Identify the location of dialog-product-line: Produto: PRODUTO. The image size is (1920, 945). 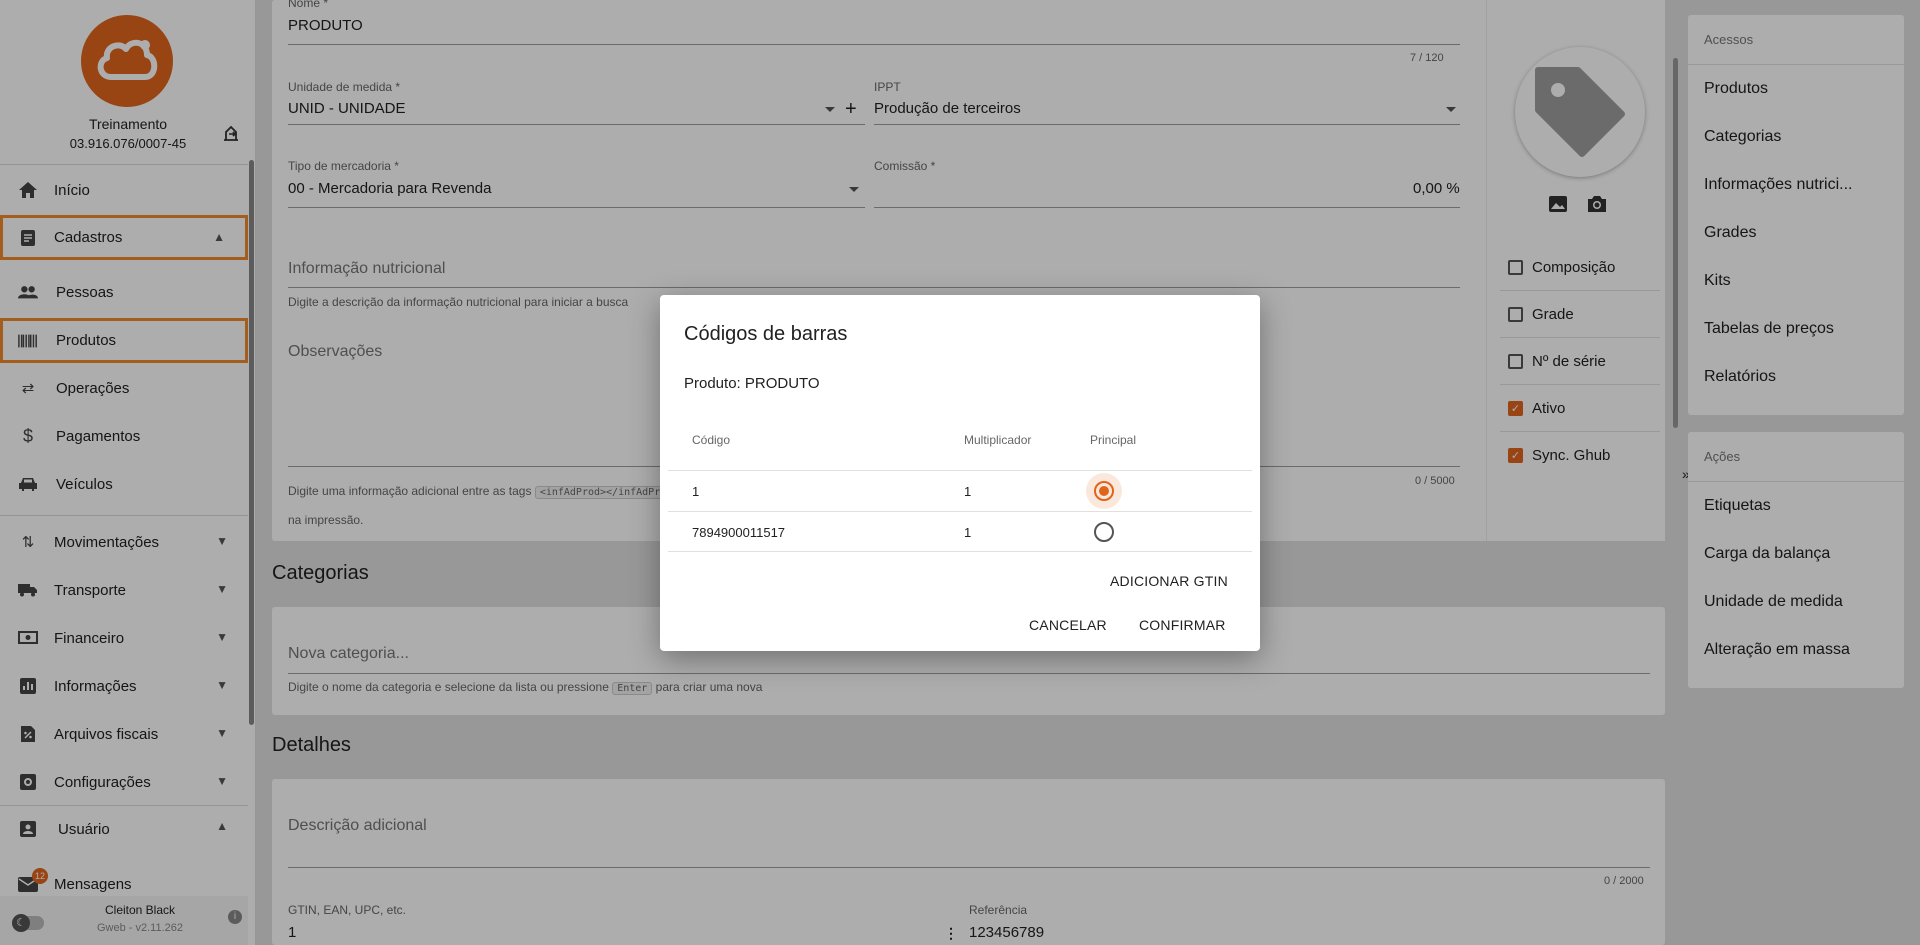
(752, 383).